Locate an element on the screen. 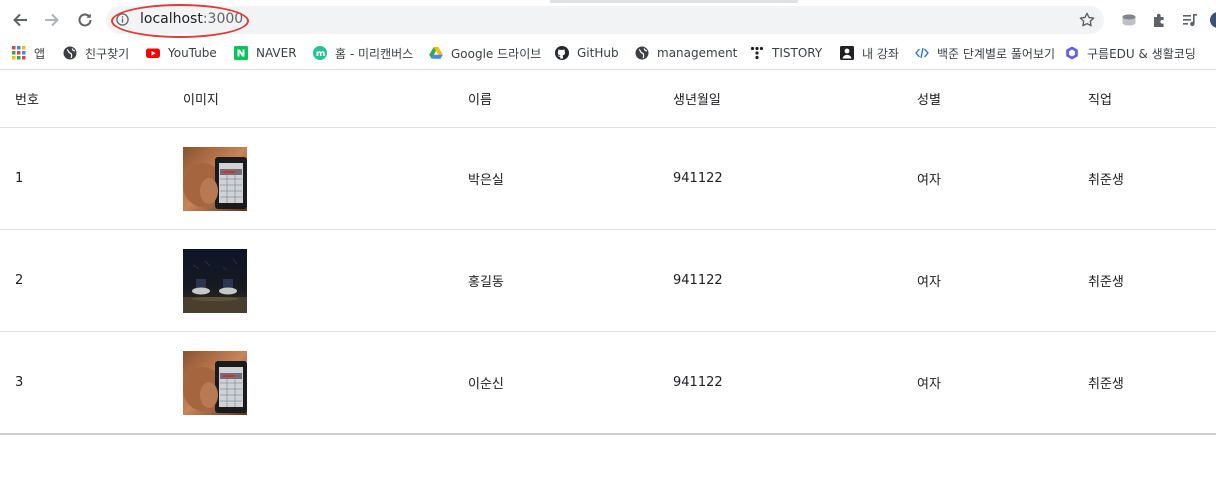  bookmark-label: 앱 is located at coordinates (40, 53).